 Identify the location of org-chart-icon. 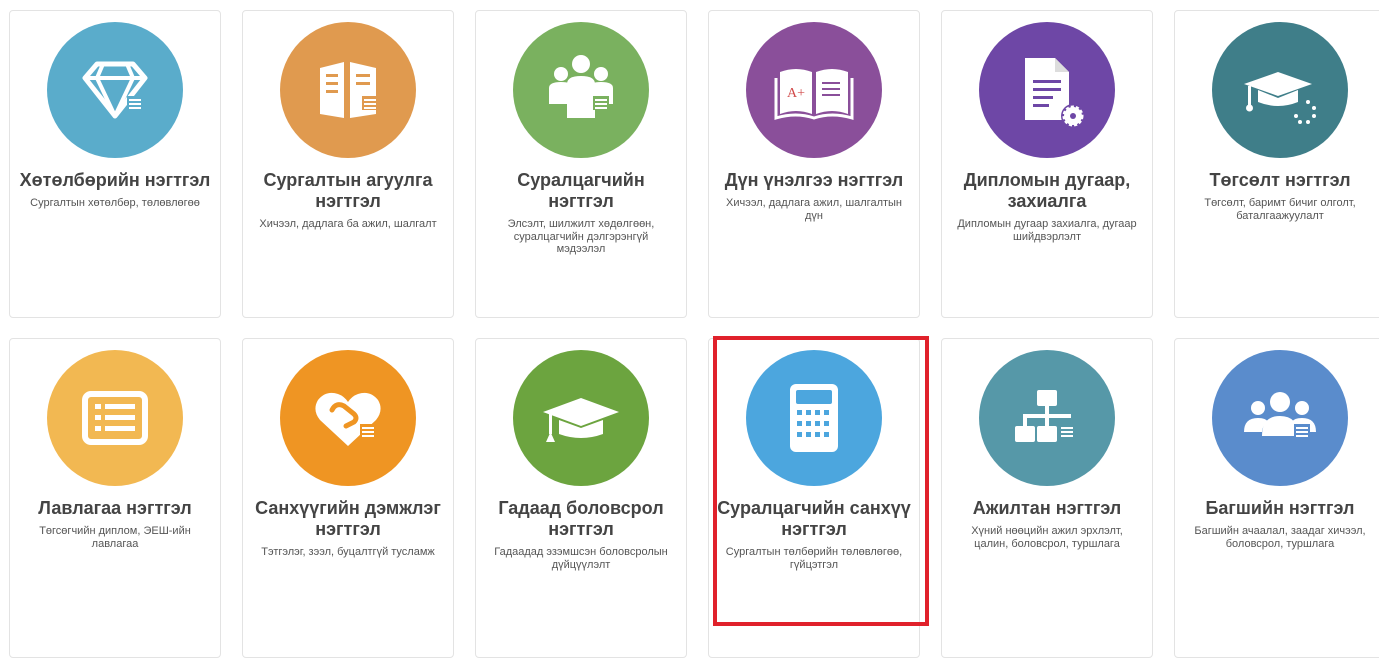
(1045, 416).